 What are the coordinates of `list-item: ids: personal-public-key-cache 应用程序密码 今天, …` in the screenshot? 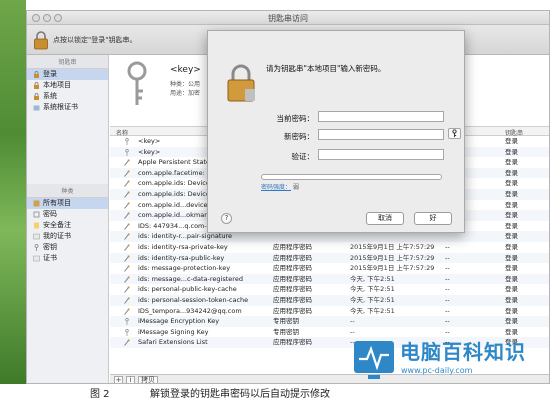 It's located at (329, 289).